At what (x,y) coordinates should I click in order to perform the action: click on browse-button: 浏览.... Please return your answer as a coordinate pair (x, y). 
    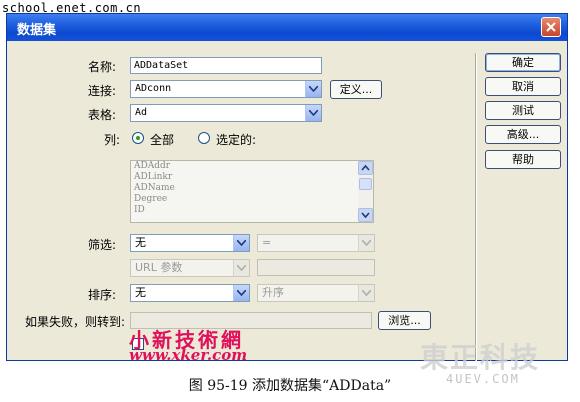
    Looking at the image, I should click on (404, 320).